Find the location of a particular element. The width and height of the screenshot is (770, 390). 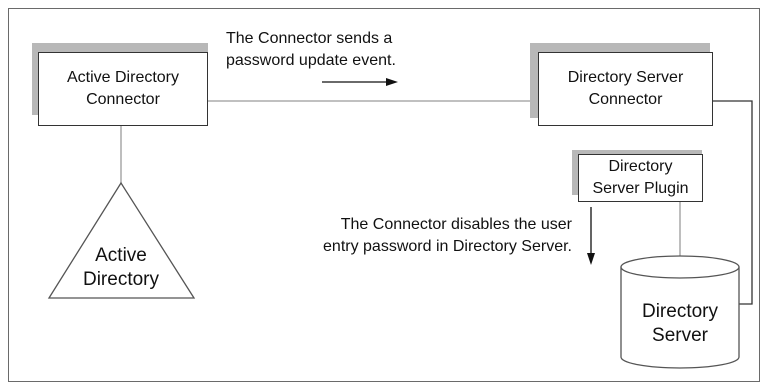

down-arrow-icon is located at coordinates (591, 236).